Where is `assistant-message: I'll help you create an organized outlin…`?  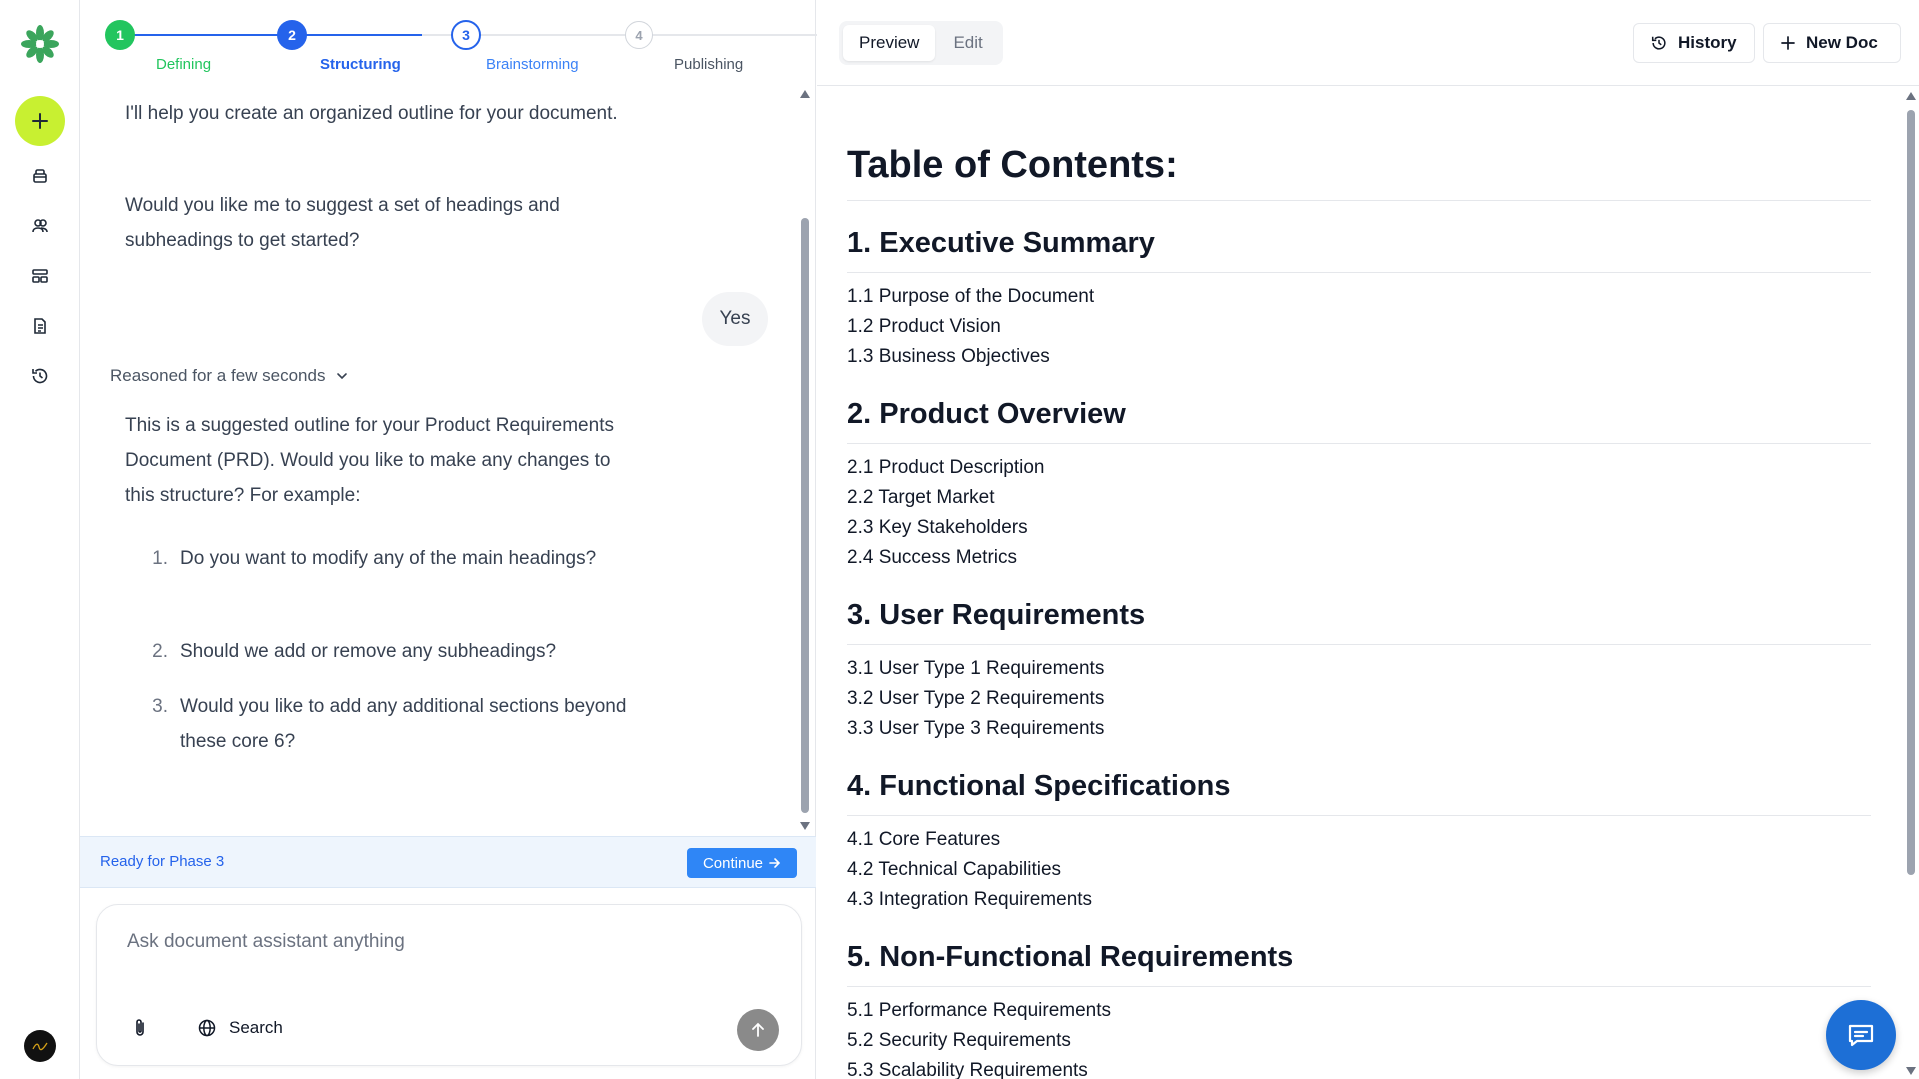
assistant-message: I'll help you create an organized outlin… is located at coordinates (371, 113).